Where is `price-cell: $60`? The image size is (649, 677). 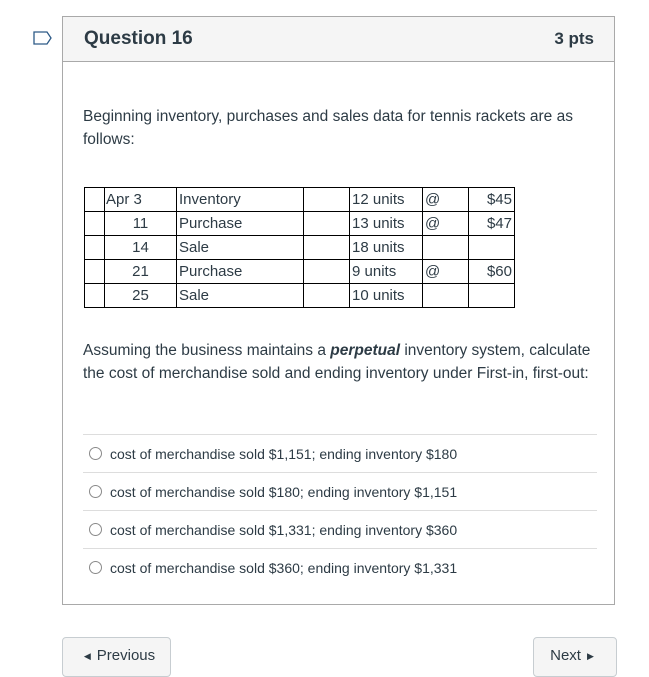 price-cell: $60 is located at coordinates (491, 271).